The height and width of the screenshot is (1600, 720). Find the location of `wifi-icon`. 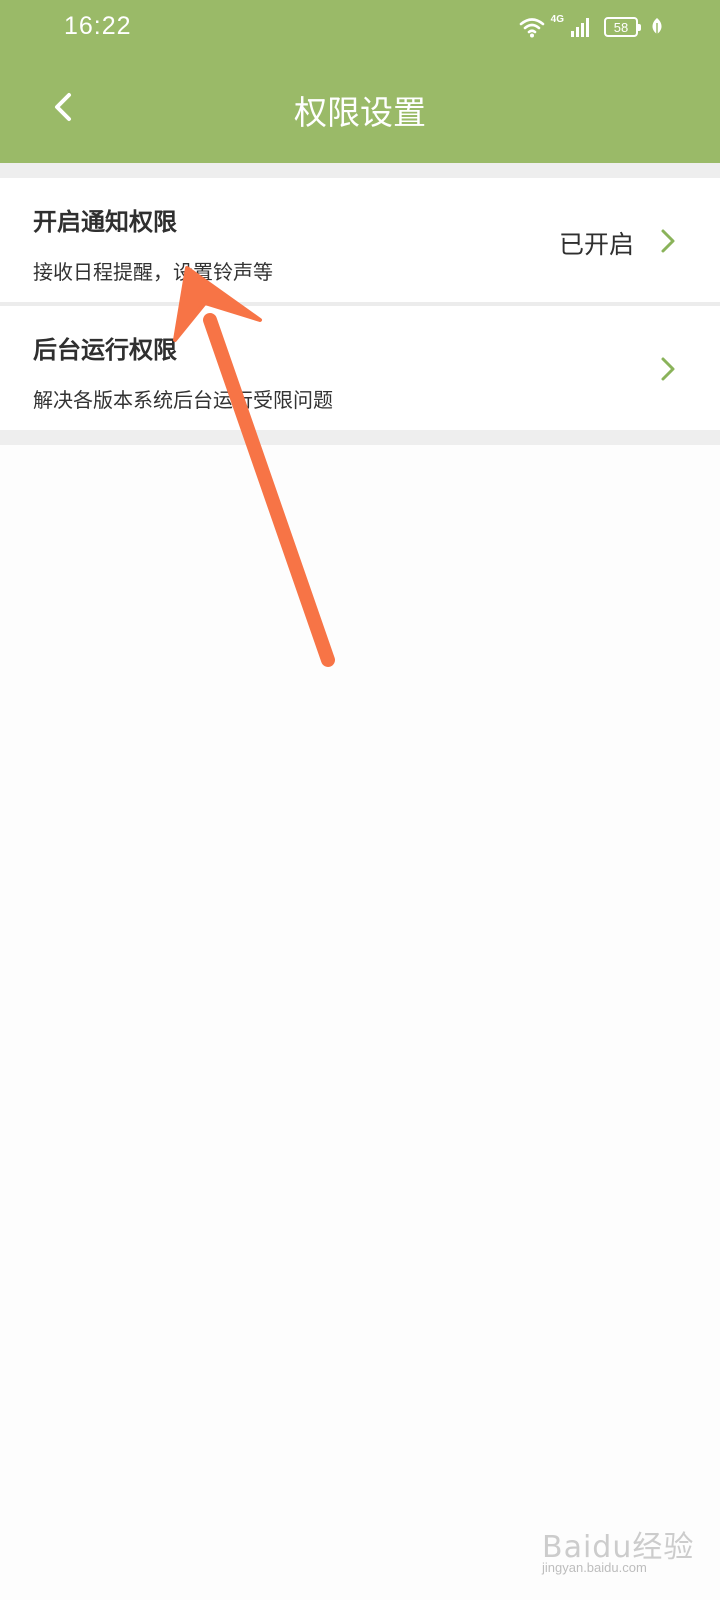

wifi-icon is located at coordinates (531, 28).